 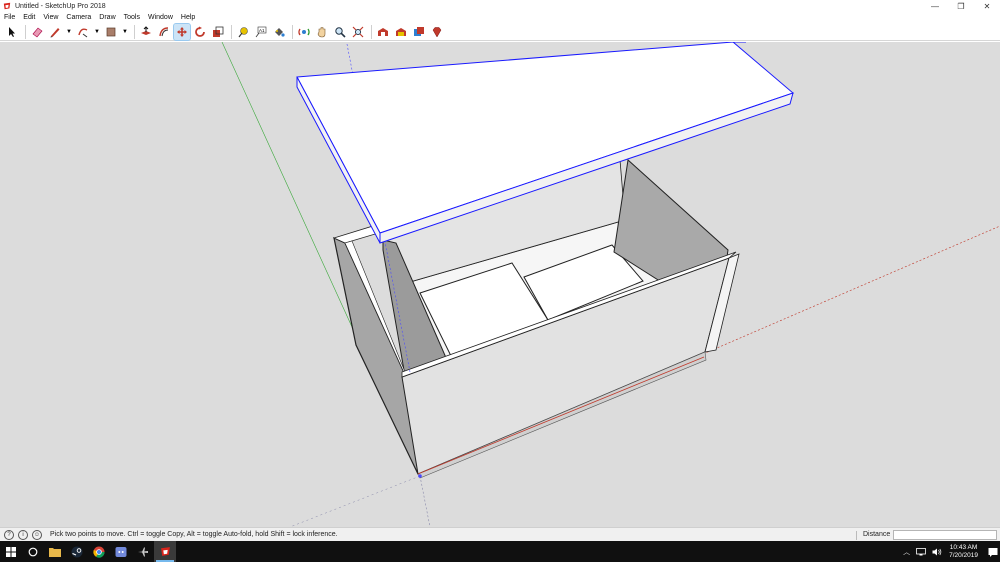 I want to click on sketchup-taskbar-button, so click(x=165, y=551).